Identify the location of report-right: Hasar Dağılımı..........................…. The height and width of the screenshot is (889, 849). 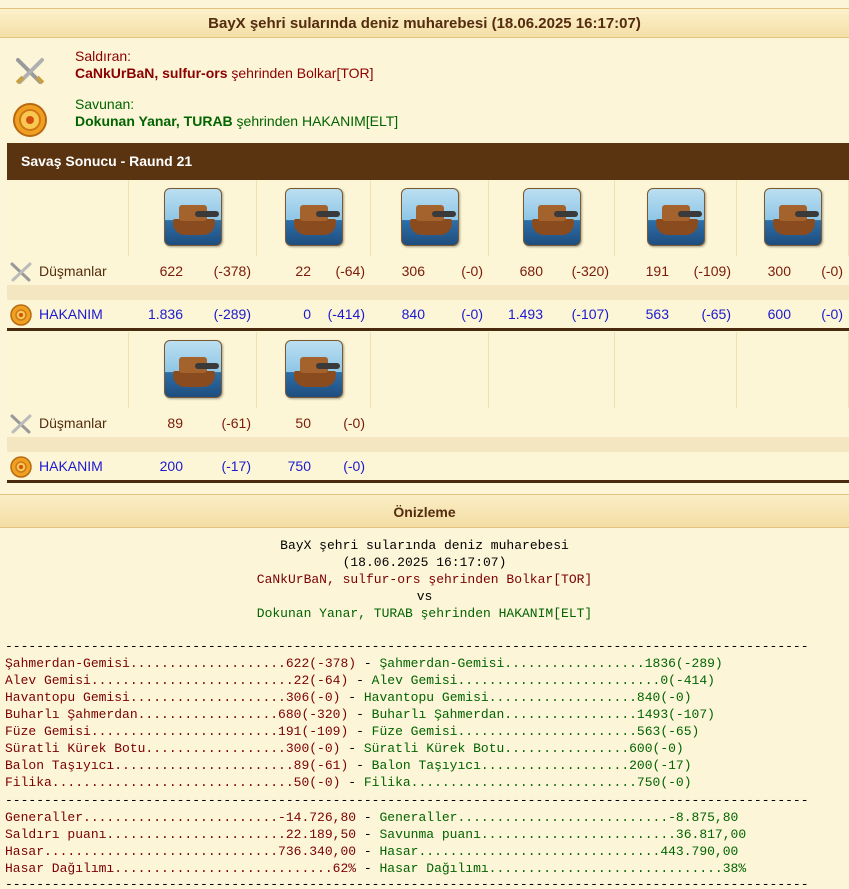
(563, 868).